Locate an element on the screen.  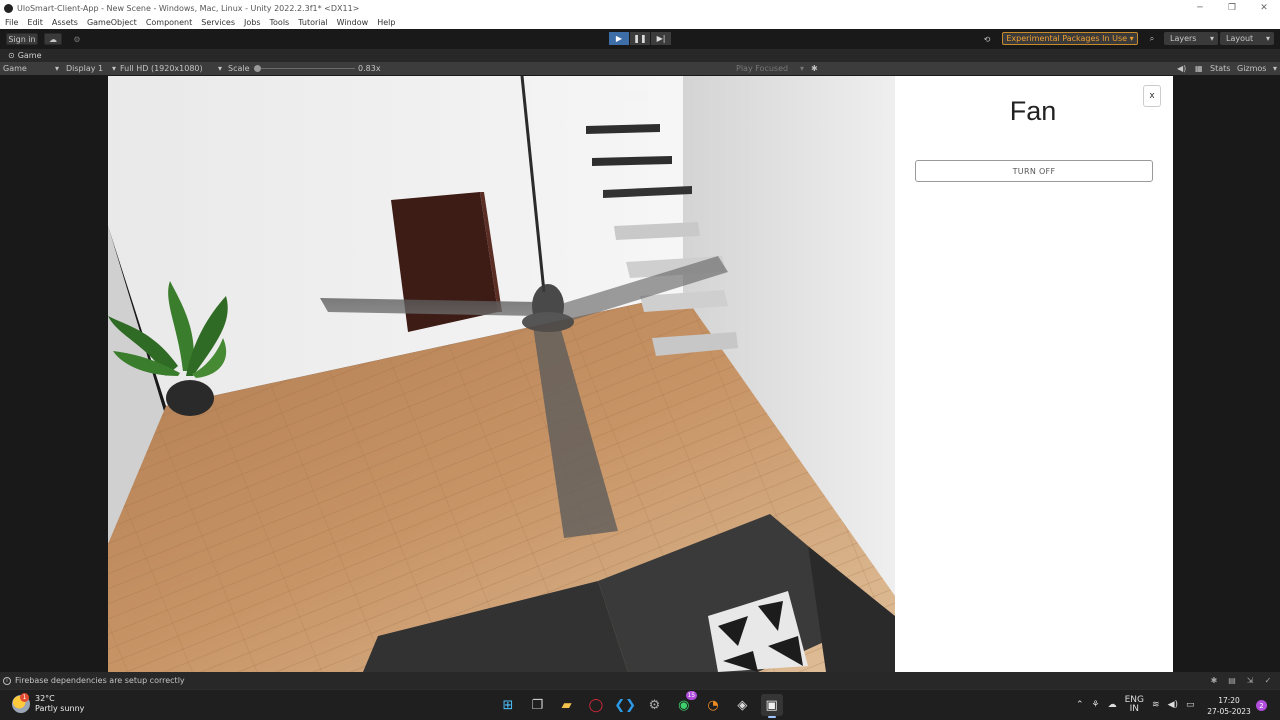
weather-widget: 1 32°C Partly sunny is located at coordinates (48, 703).